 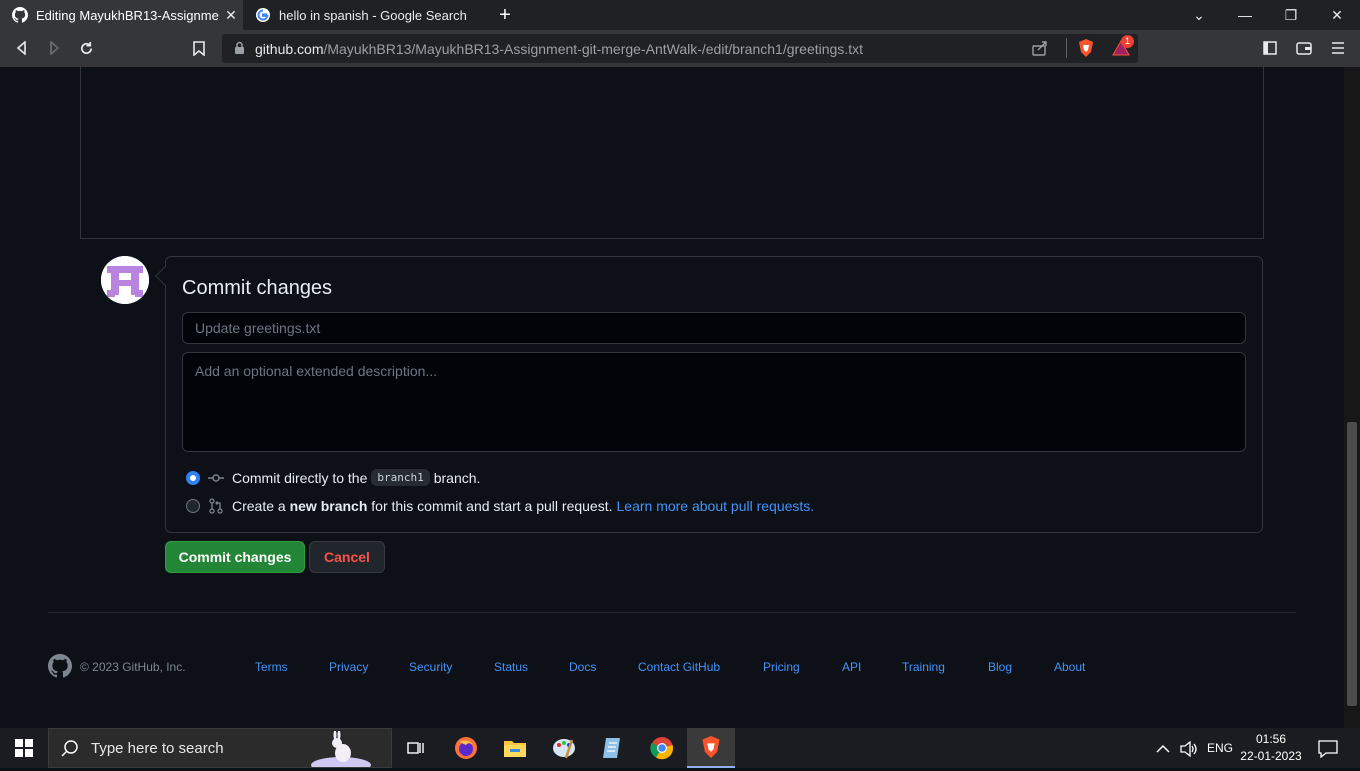 I want to click on tab-title: Editing MayukhBR13-Assignment, so click(x=127, y=15).